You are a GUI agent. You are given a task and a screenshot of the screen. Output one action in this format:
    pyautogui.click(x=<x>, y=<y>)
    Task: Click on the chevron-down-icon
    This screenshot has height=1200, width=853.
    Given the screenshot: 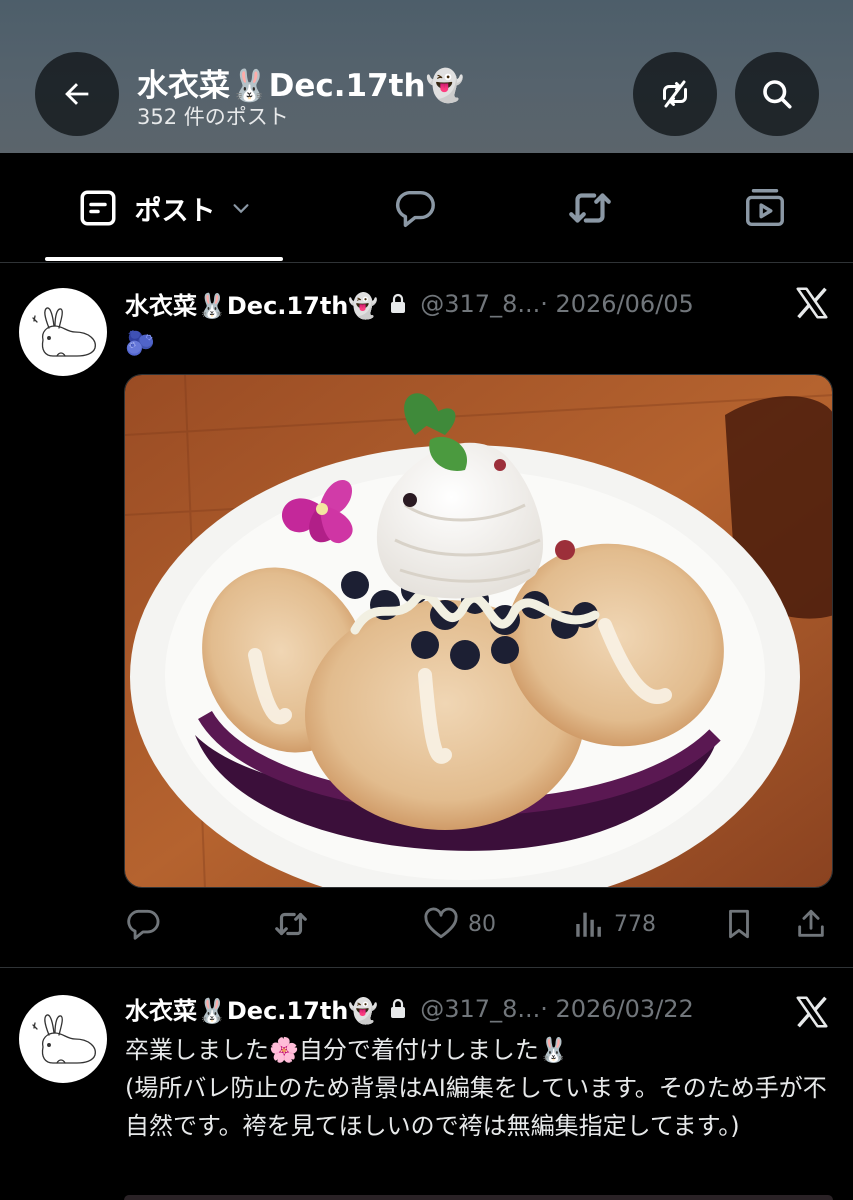 What is the action you would take?
    pyautogui.click(x=241, y=208)
    